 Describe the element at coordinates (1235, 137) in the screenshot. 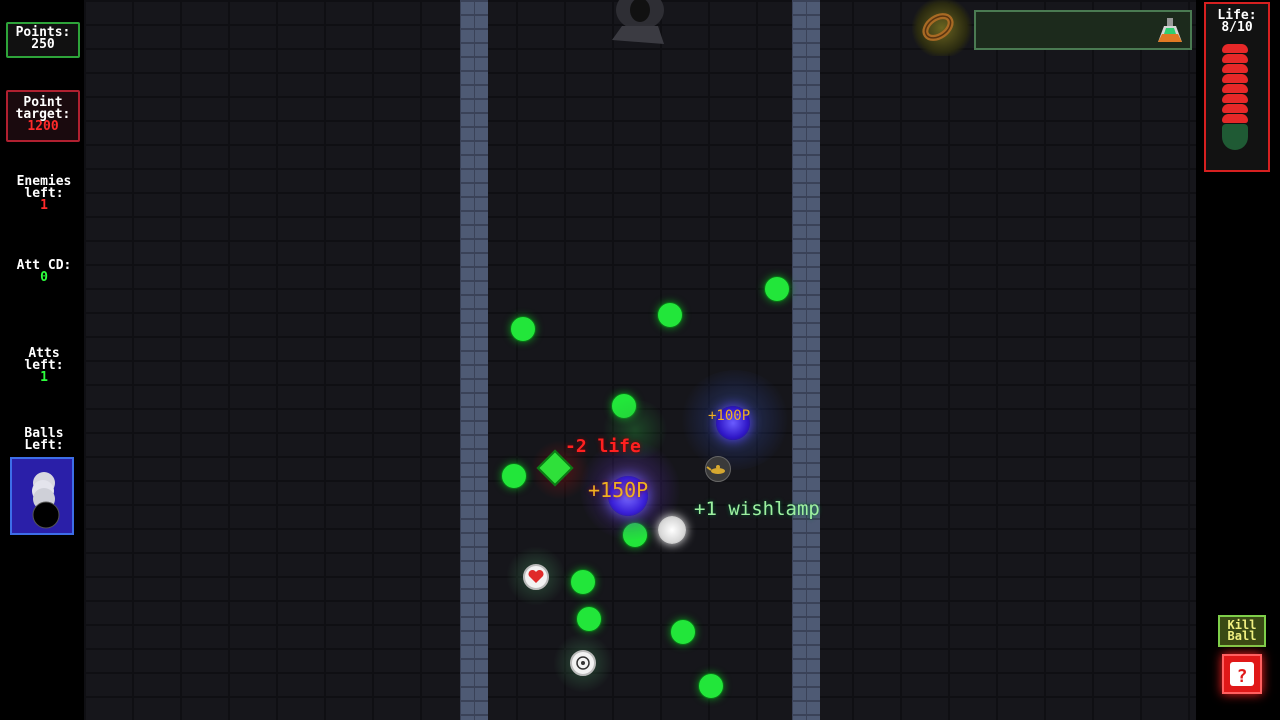

I see `heart-empty-icon` at that location.